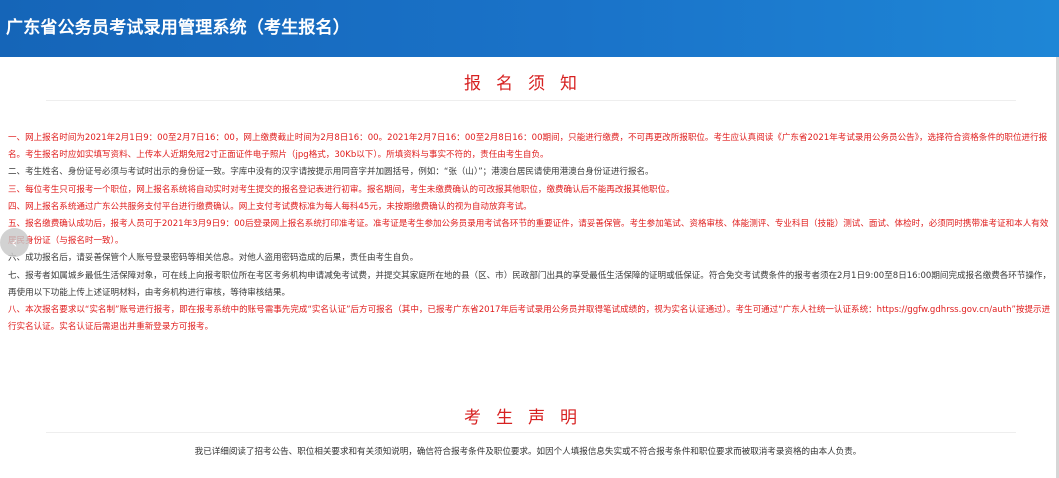 The width and height of the screenshot is (1059, 478). Describe the element at coordinates (178, 28) in the screenshot. I see `page-title: 广东省公务员考试录用管理系统（考生报名）` at that location.